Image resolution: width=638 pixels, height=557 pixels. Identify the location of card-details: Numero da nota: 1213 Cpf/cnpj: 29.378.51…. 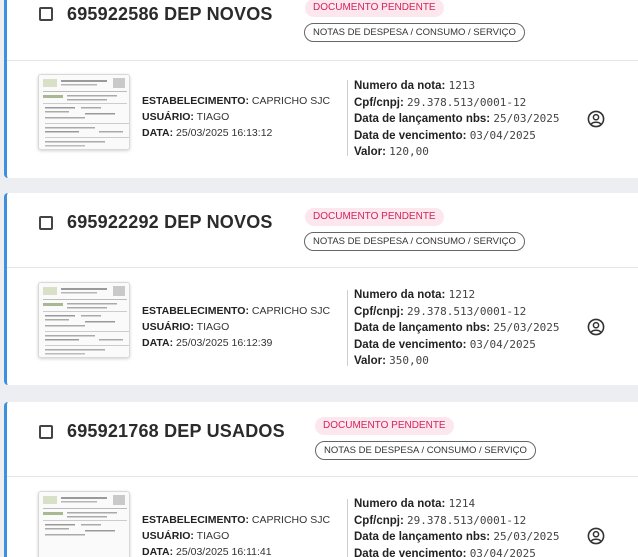
(457, 119).